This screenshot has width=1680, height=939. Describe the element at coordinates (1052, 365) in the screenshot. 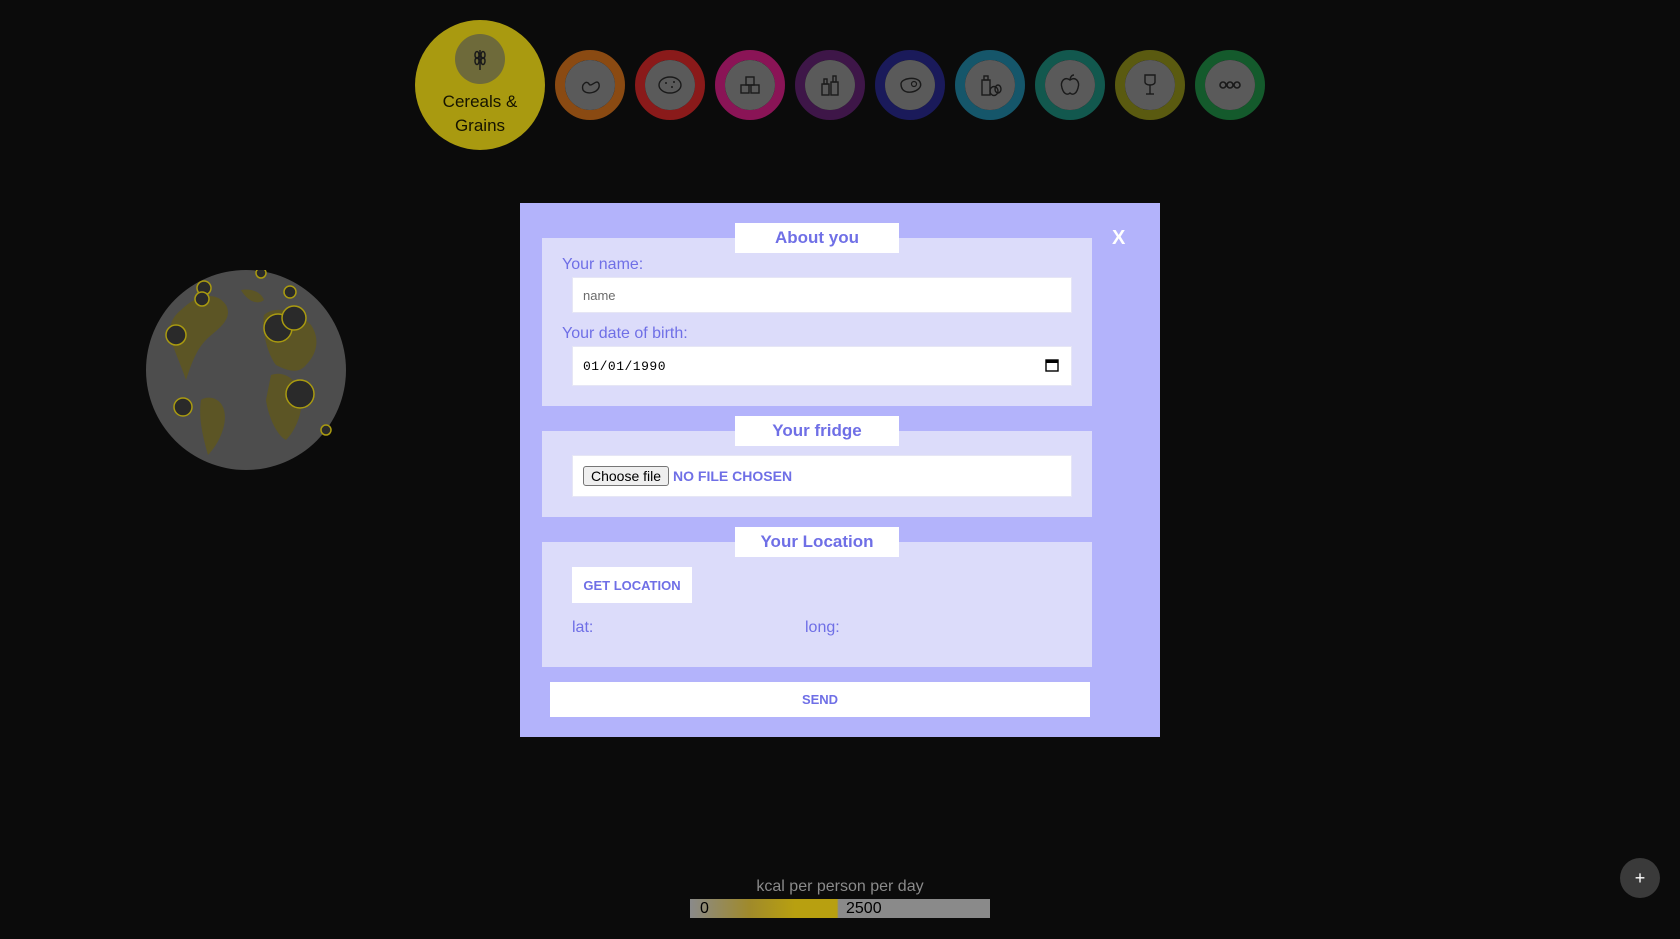

I see `calendar-icon` at that location.